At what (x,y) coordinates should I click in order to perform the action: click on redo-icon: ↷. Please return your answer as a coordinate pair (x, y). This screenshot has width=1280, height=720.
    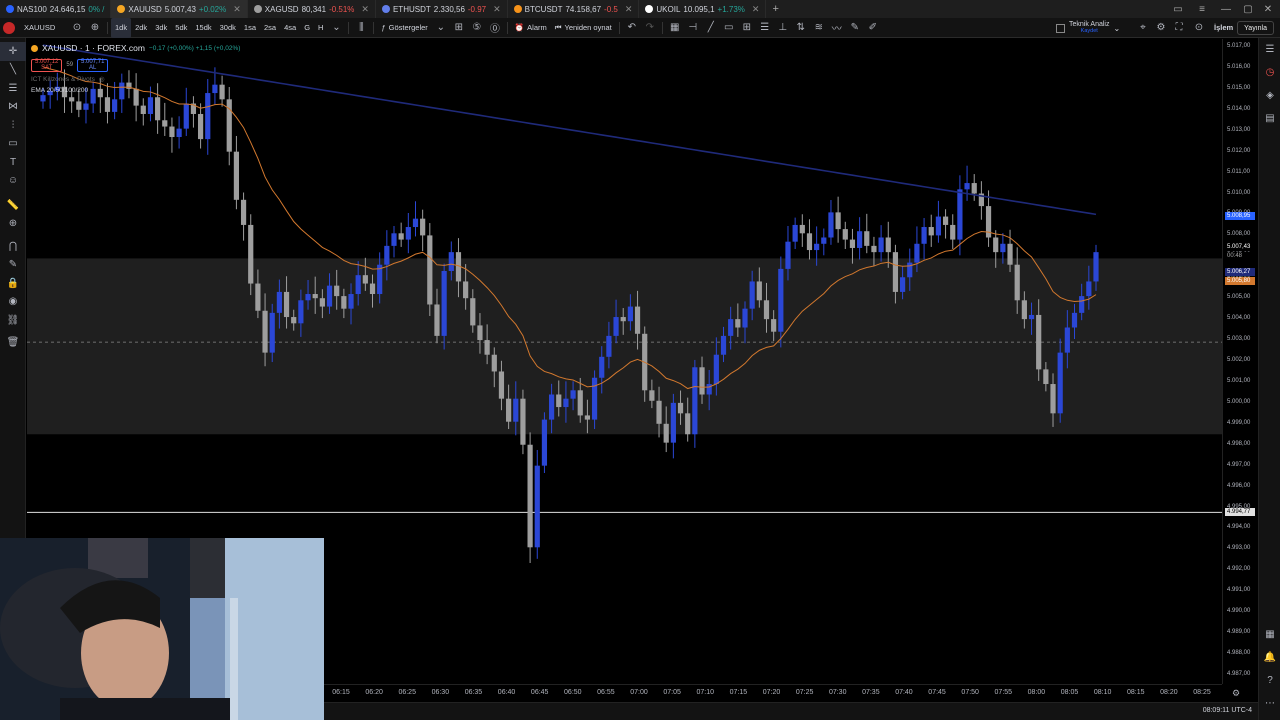
    Looking at the image, I should click on (650, 28).